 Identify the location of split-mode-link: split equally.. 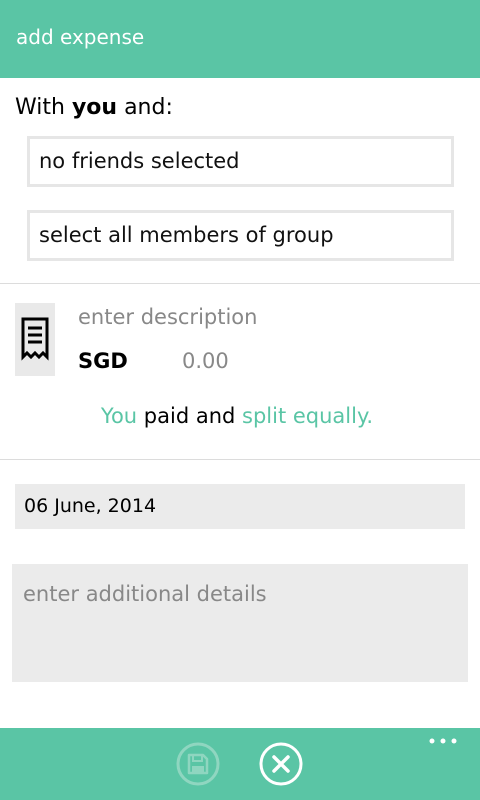
(307, 416).